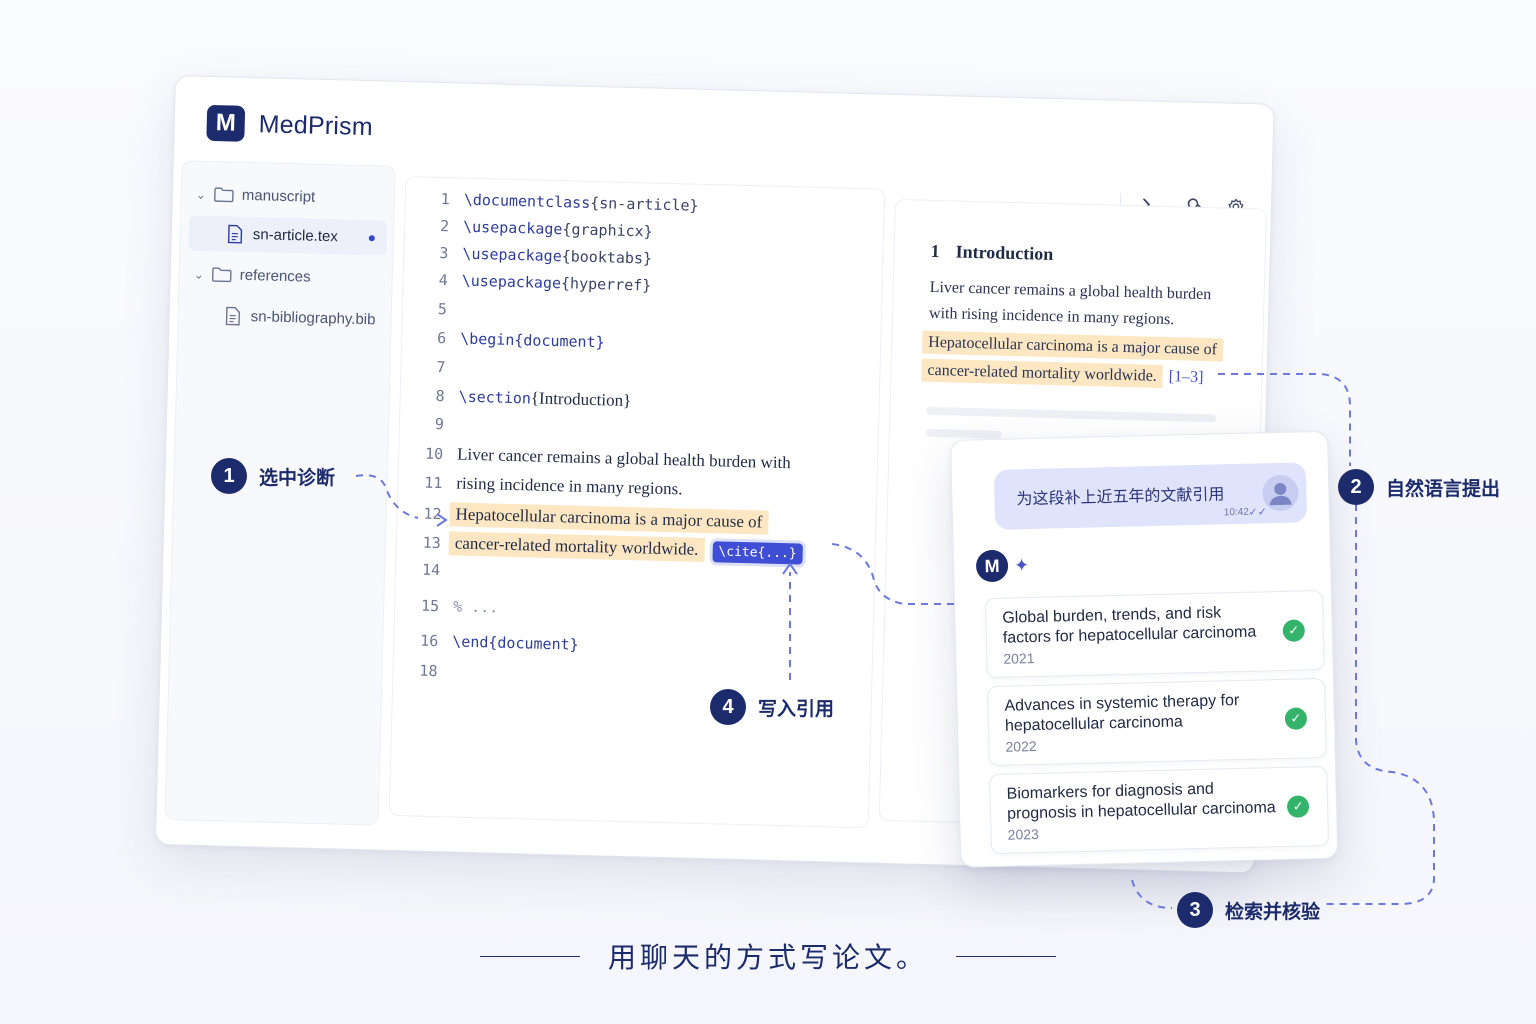 The image size is (1536, 1024). Describe the element at coordinates (532, 340) in the screenshot. I see `latex-command: \begin{document}` at that location.